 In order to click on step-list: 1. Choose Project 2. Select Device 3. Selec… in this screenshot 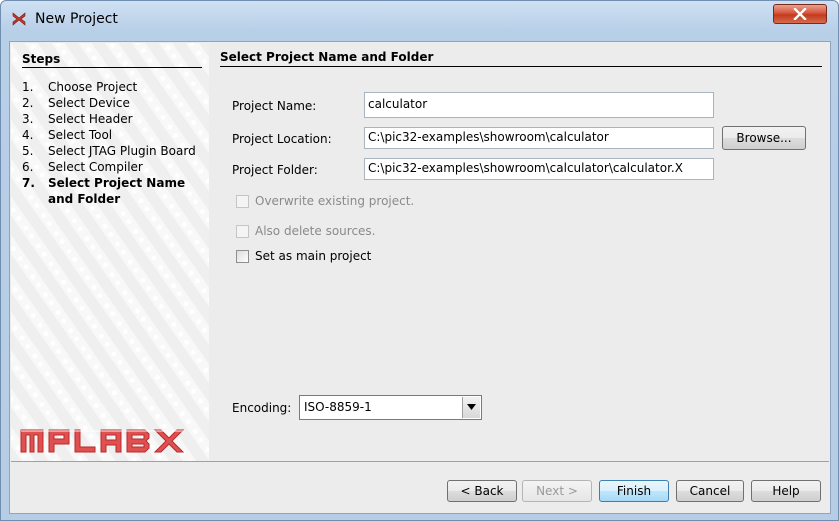, I will do `click(110, 143)`.